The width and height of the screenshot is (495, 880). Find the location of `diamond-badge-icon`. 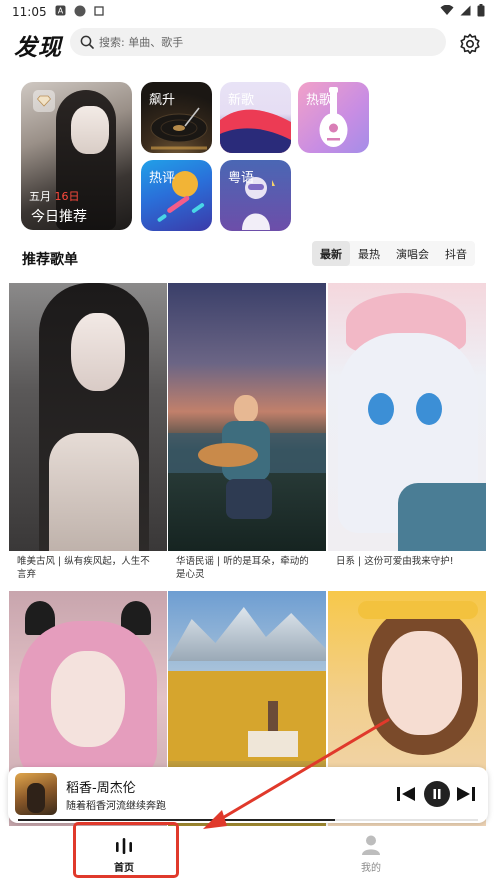

diamond-badge-icon is located at coordinates (44, 101).